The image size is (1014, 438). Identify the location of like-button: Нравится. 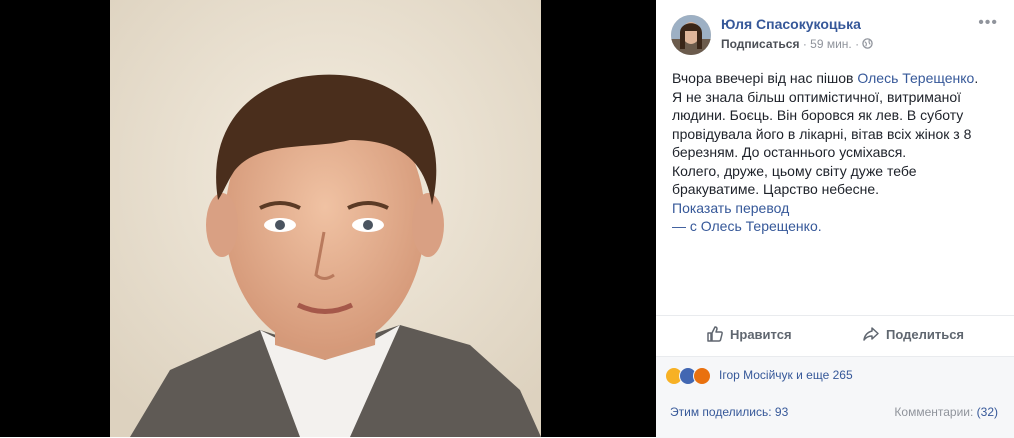
(749, 334).